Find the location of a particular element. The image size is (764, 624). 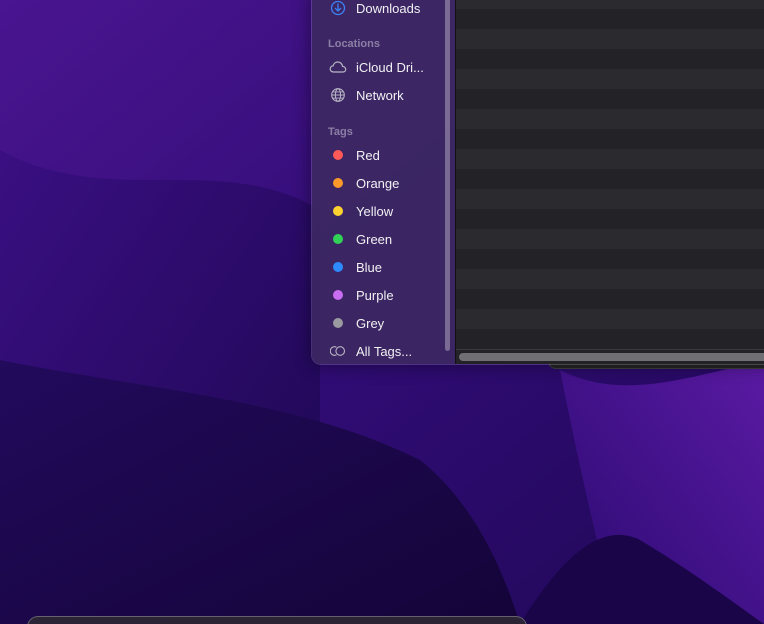

section-title-tags: Tags is located at coordinates (340, 132).